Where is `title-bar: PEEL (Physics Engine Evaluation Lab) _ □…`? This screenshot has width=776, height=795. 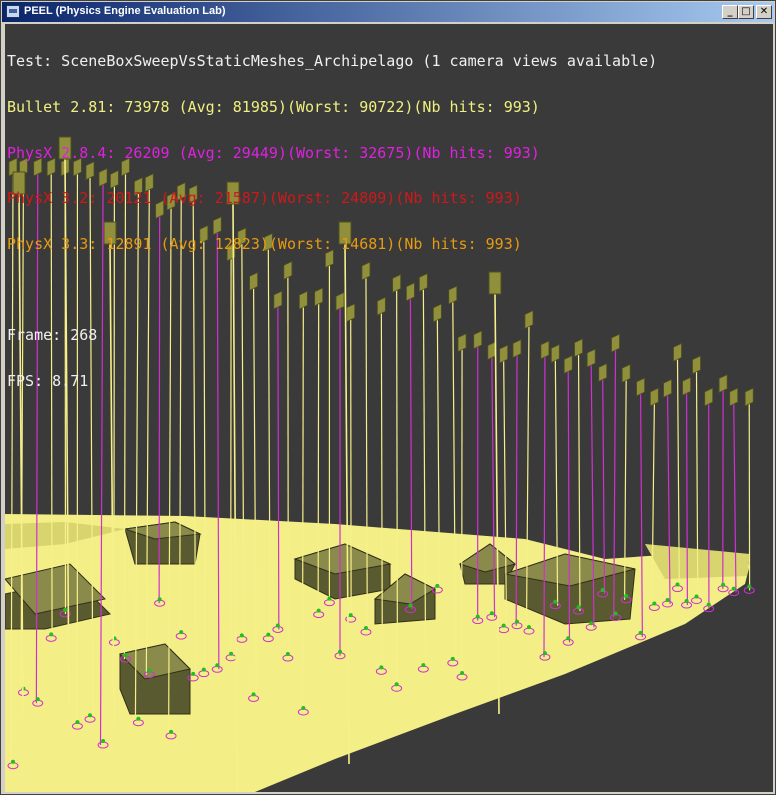 title-bar: PEEL (Physics Engine Evaluation Lab) _ □… is located at coordinates (388, 12).